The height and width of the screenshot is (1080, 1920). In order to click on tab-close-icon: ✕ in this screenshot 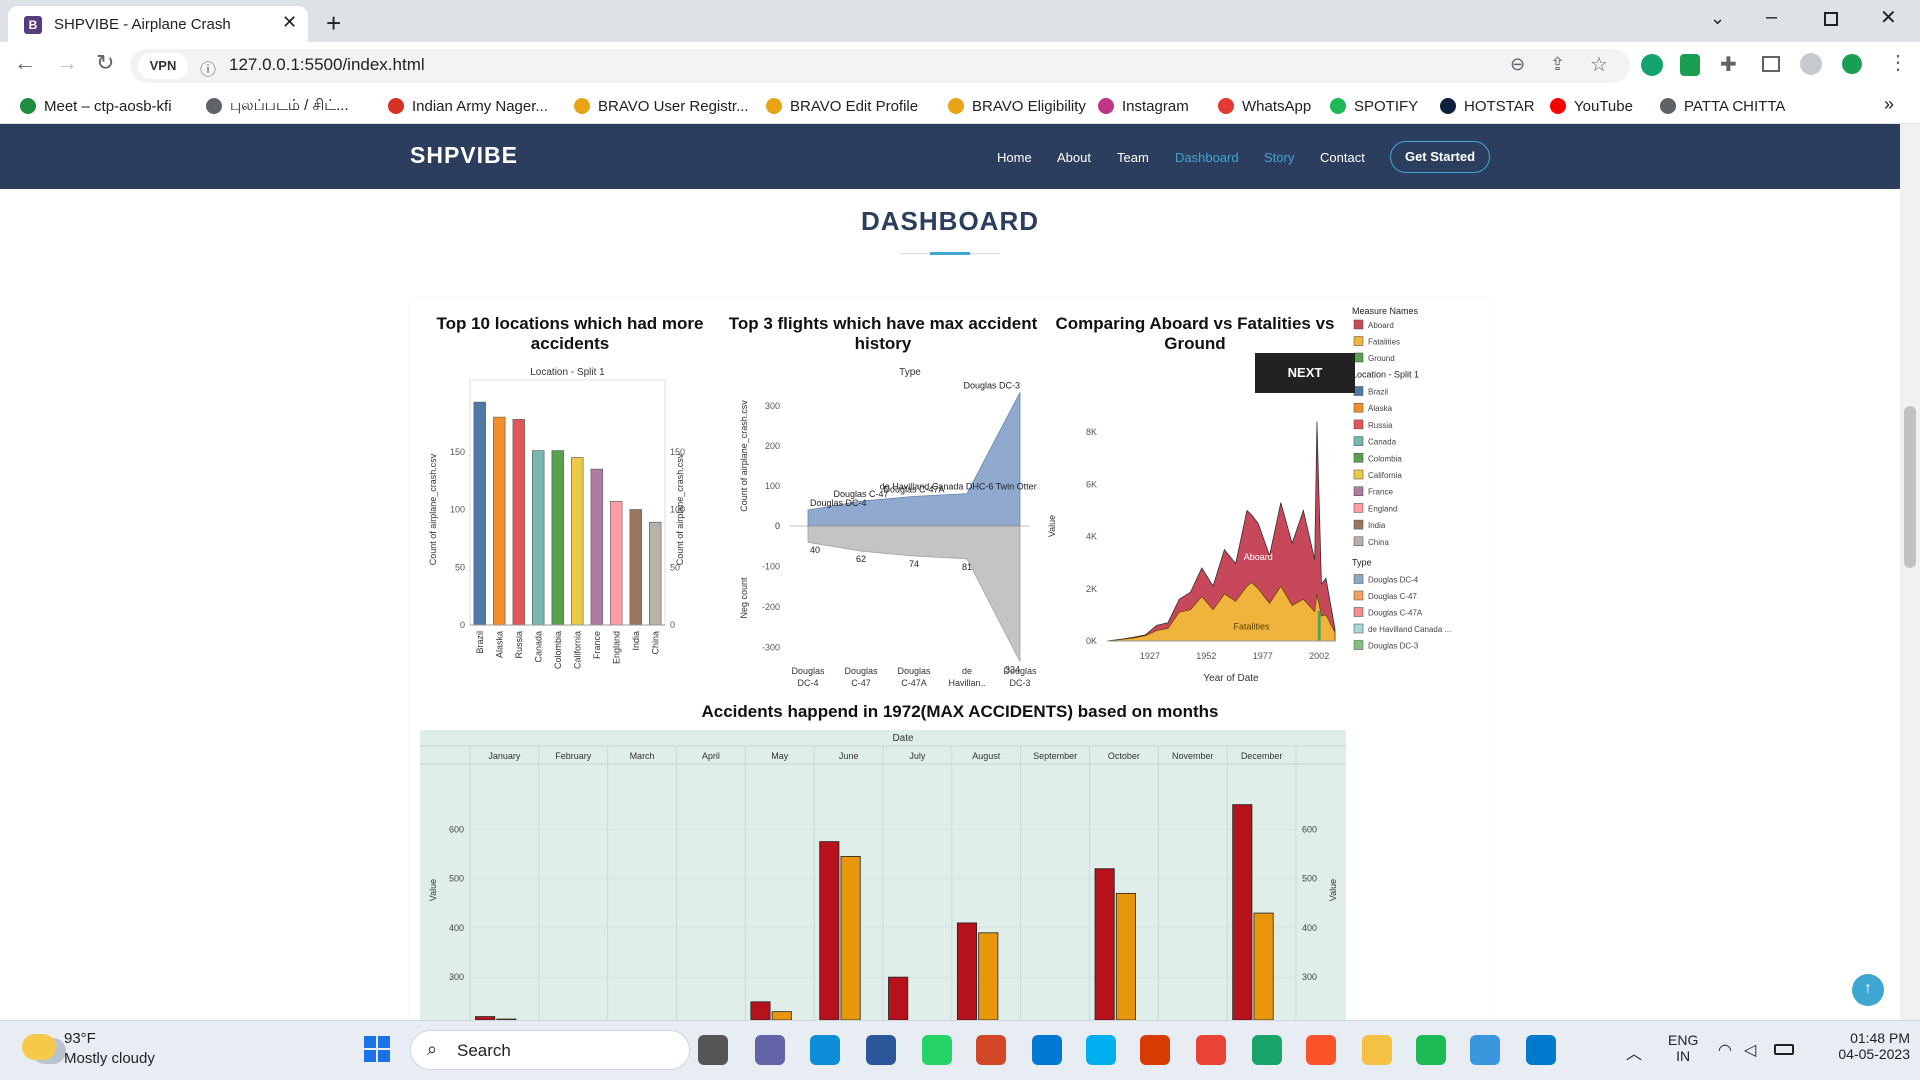, I will do `click(289, 22)`.